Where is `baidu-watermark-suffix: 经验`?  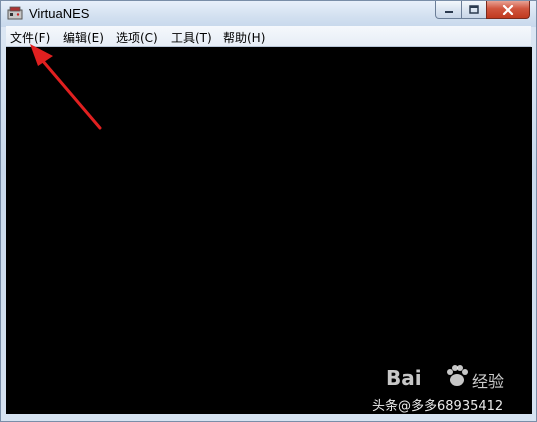
baidu-watermark-suffix: 经验 is located at coordinates (488, 381).